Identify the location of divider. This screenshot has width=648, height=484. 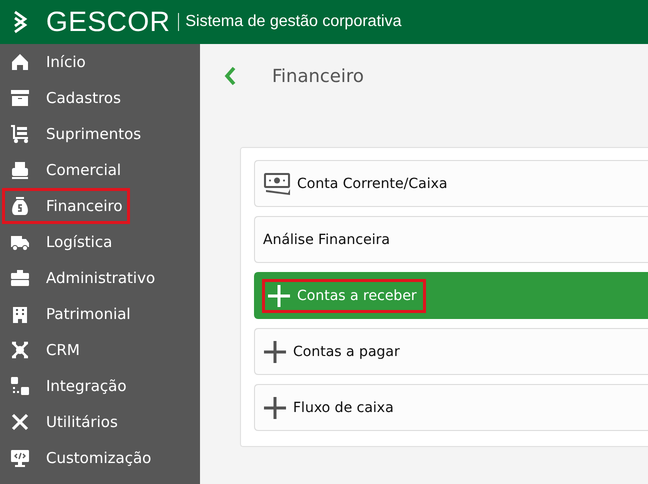
(179, 22).